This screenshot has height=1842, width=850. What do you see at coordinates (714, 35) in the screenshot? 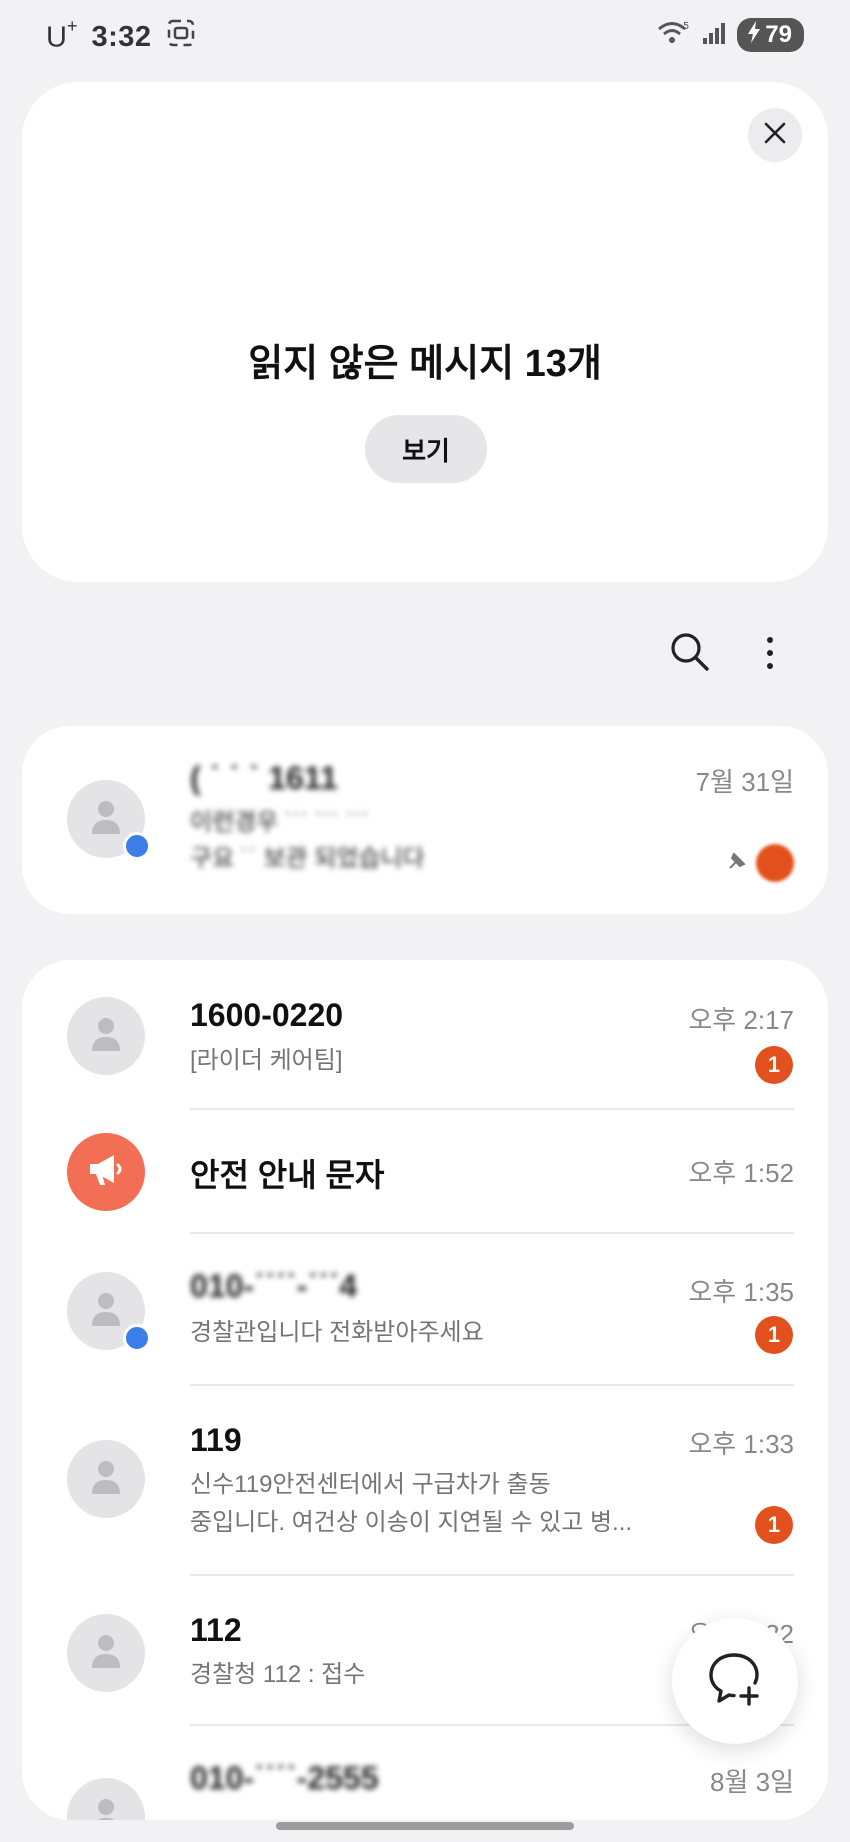
I see `signal-icon` at bounding box center [714, 35].